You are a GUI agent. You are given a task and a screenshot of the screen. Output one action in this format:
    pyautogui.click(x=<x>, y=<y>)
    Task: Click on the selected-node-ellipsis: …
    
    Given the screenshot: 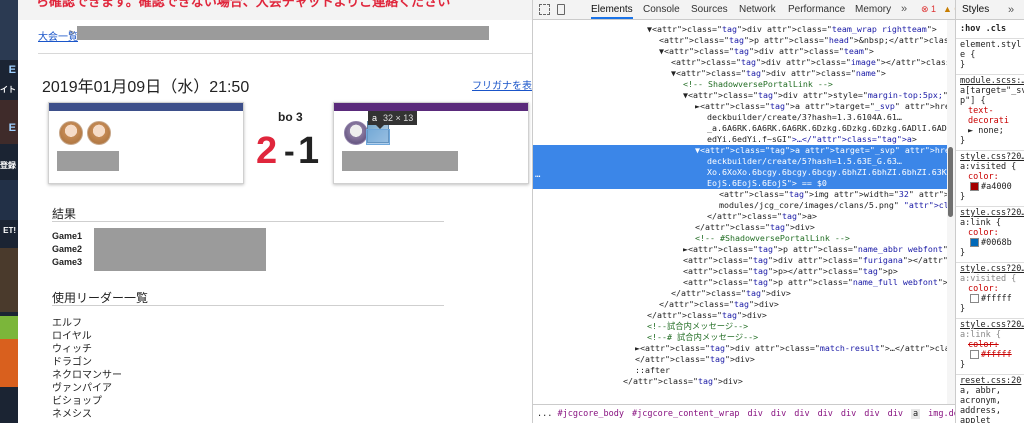 What is the action you would take?
    pyautogui.click(x=537, y=175)
    